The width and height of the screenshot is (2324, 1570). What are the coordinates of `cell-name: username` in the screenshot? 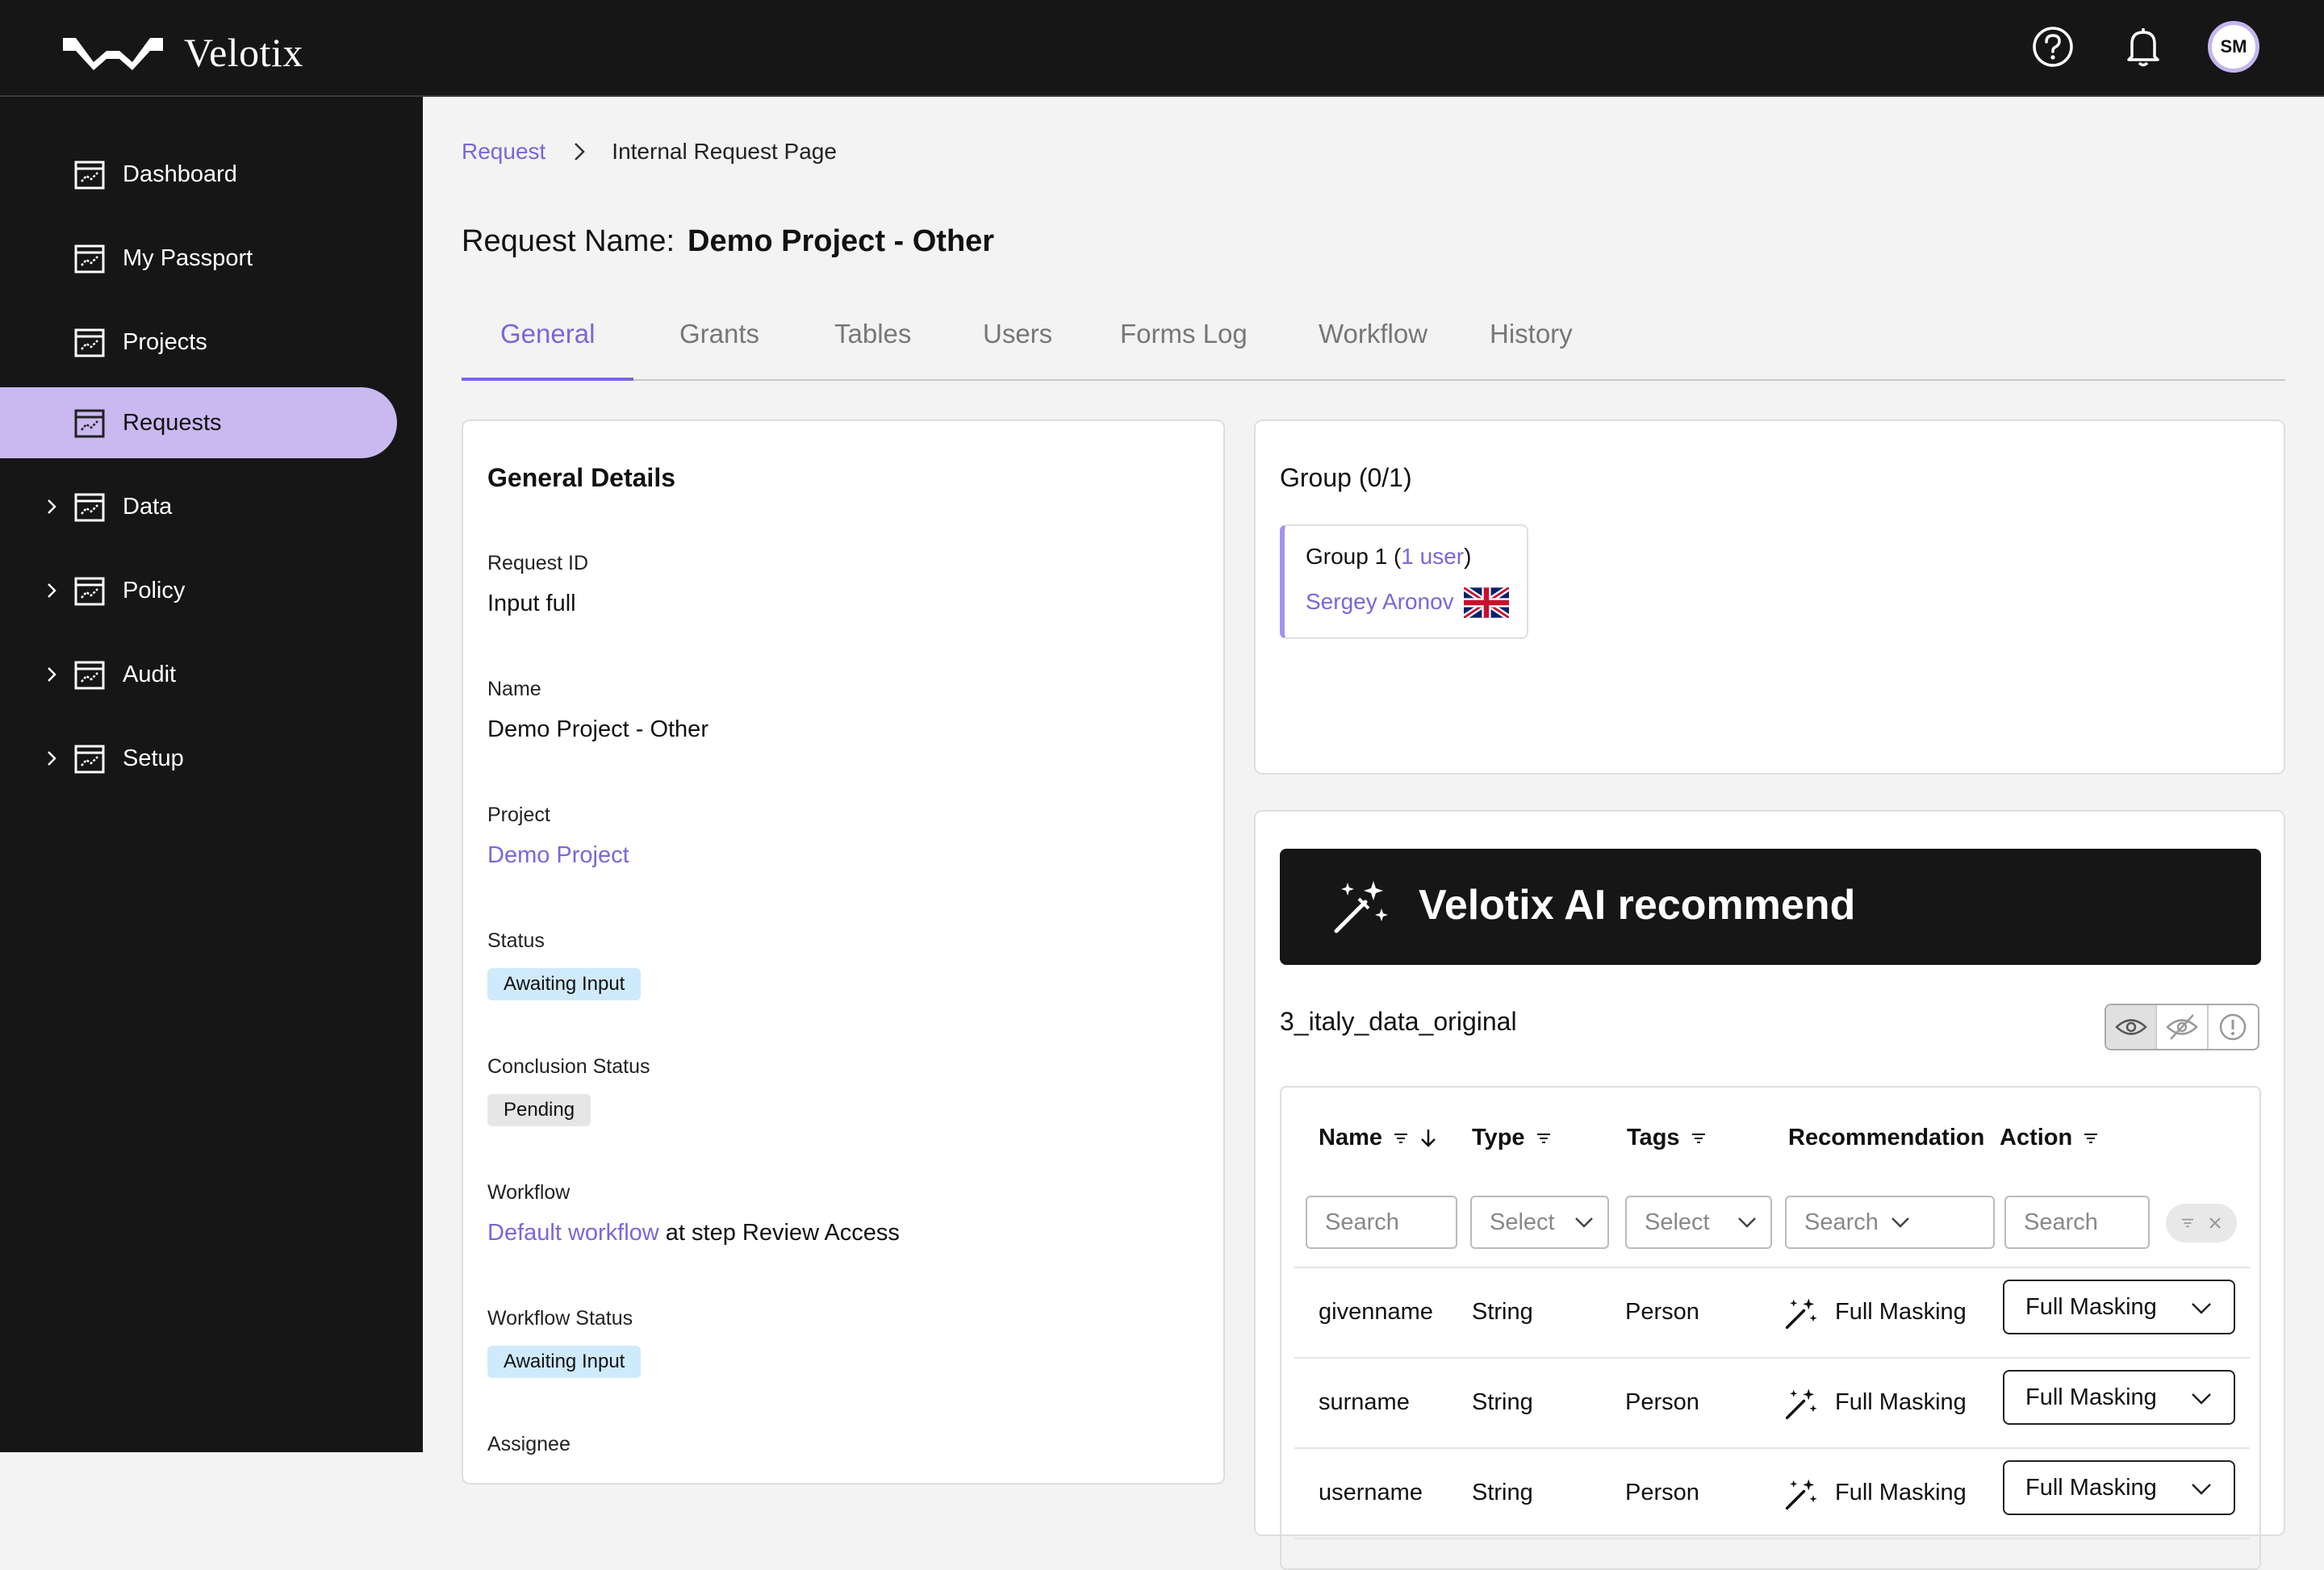 It's located at (1371, 1492).